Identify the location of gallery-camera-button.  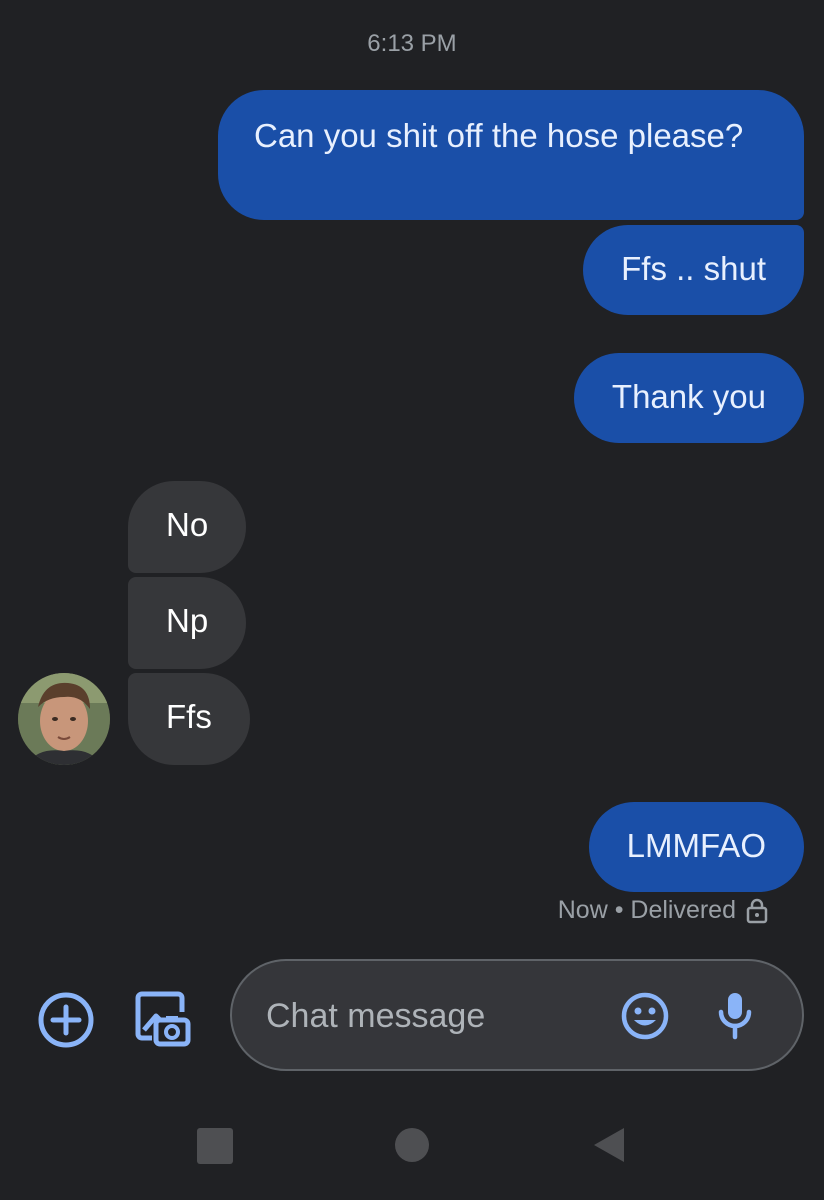
(162, 1018).